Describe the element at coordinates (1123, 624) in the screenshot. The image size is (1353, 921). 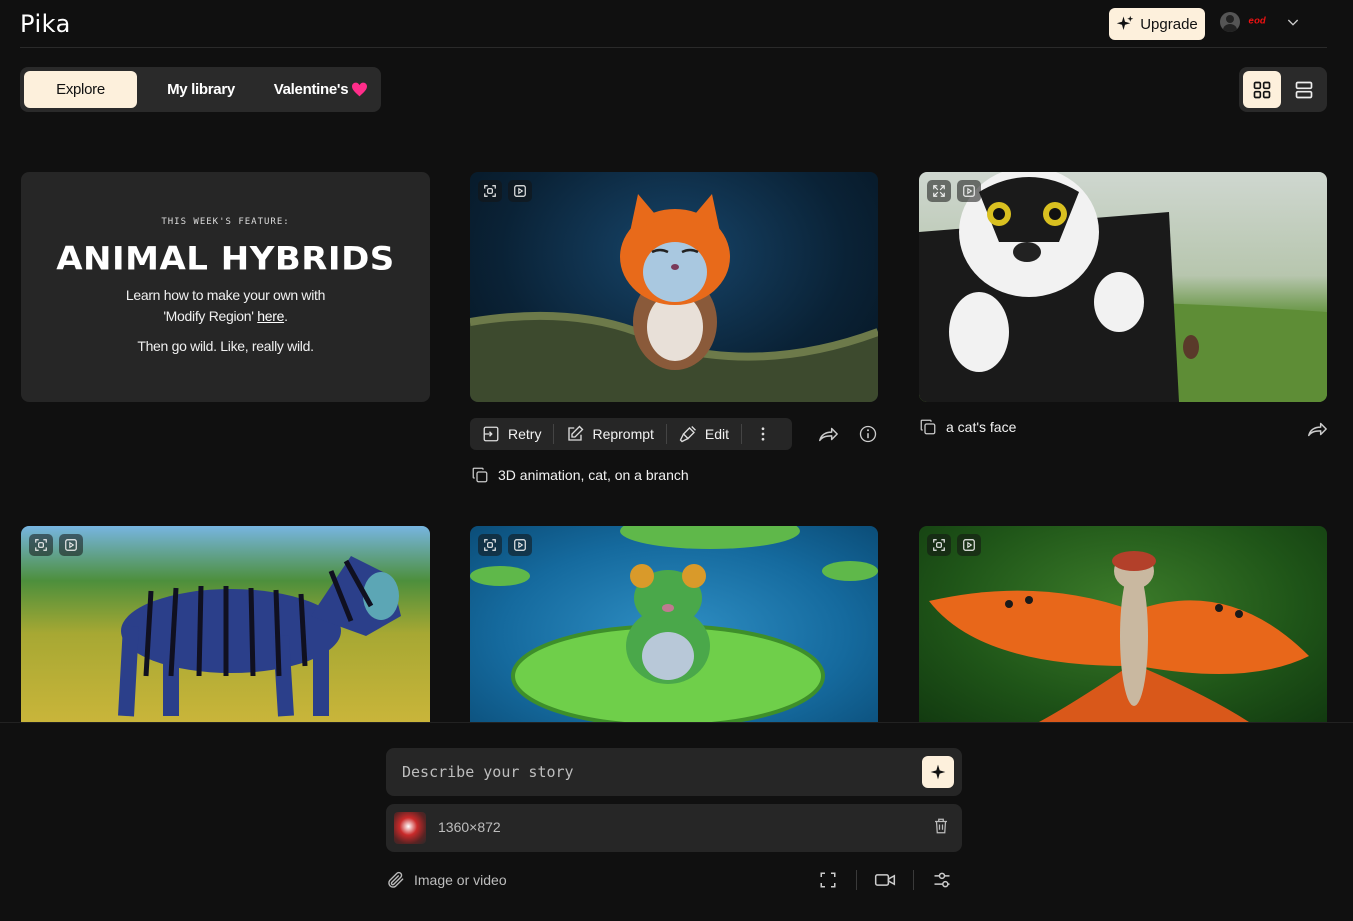
I see `video-thumbnail-butterfly` at that location.